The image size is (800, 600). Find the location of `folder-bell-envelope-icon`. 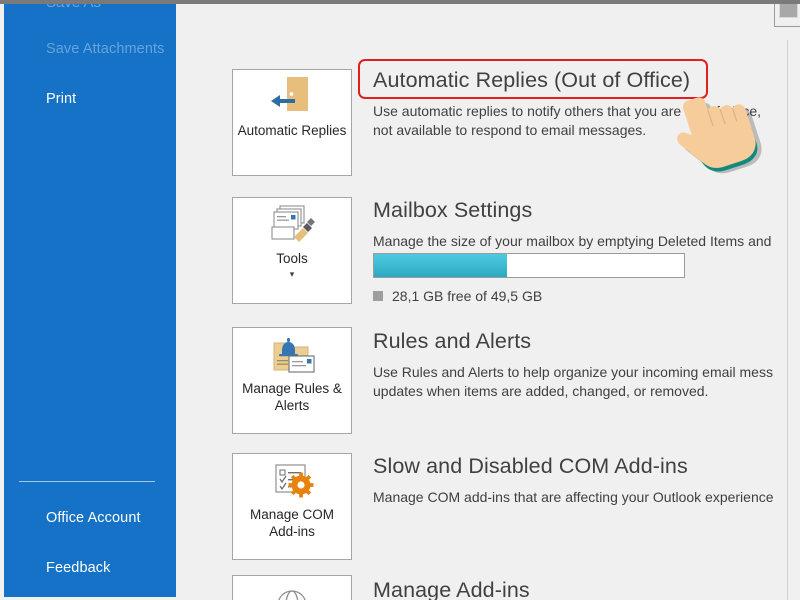

folder-bell-envelope-icon is located at coordinates (292, 354).